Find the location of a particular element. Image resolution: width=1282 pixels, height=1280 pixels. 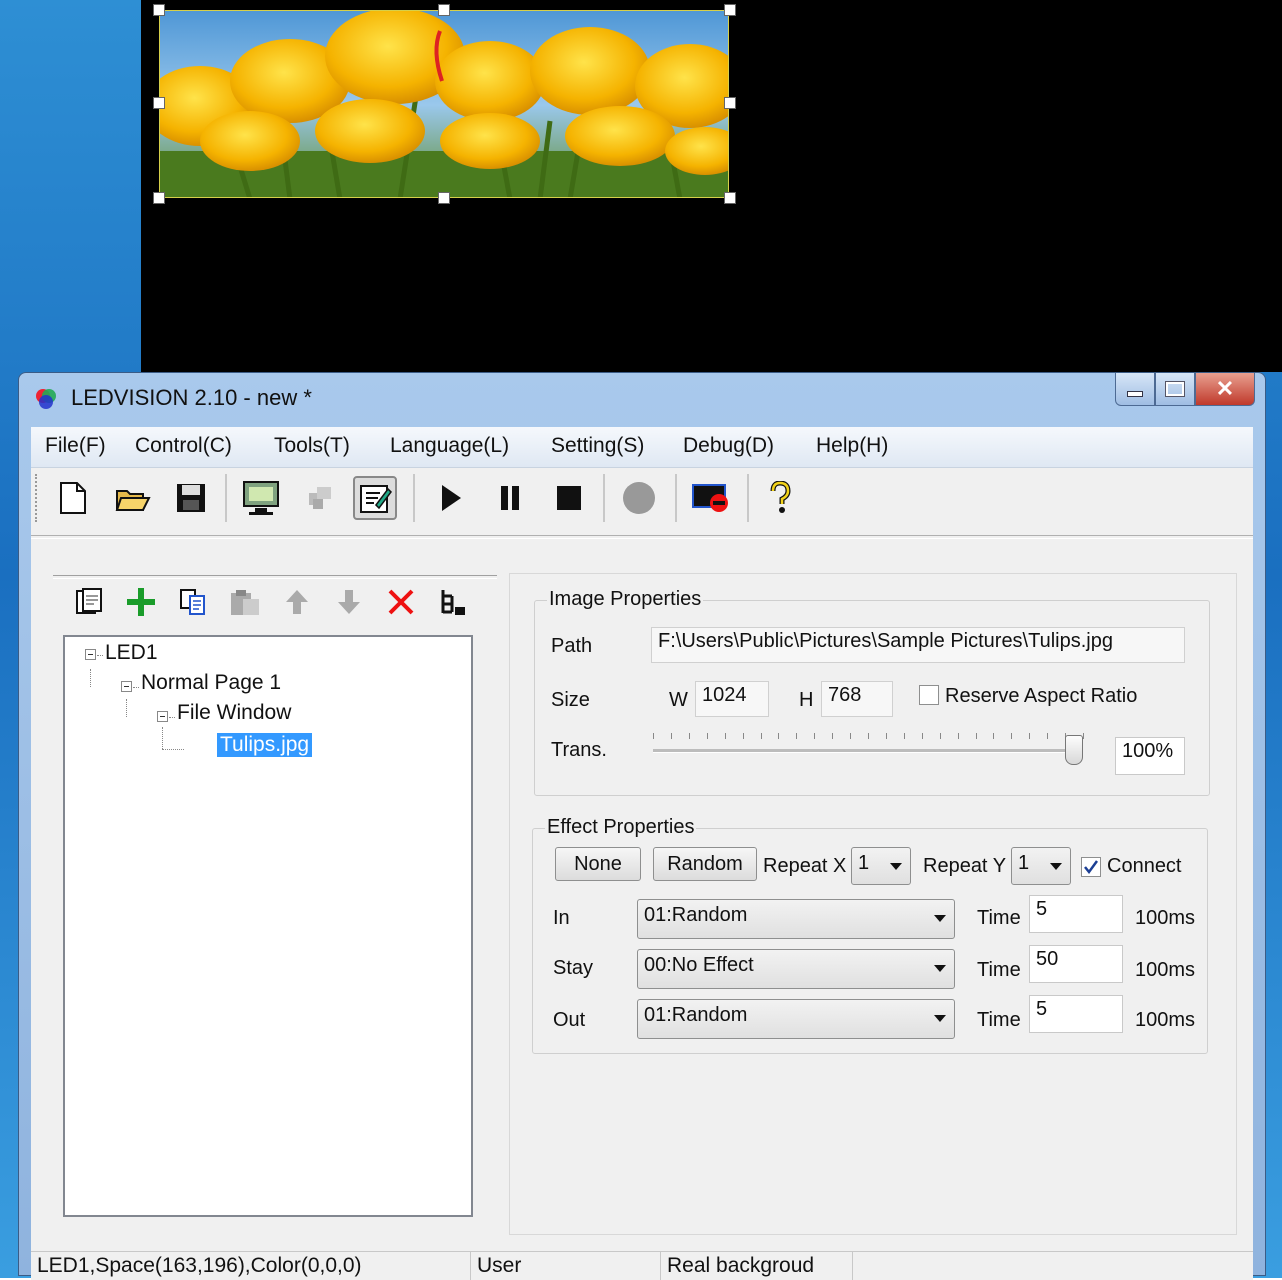

toolbar-separator is located at coordinates (604, 498).